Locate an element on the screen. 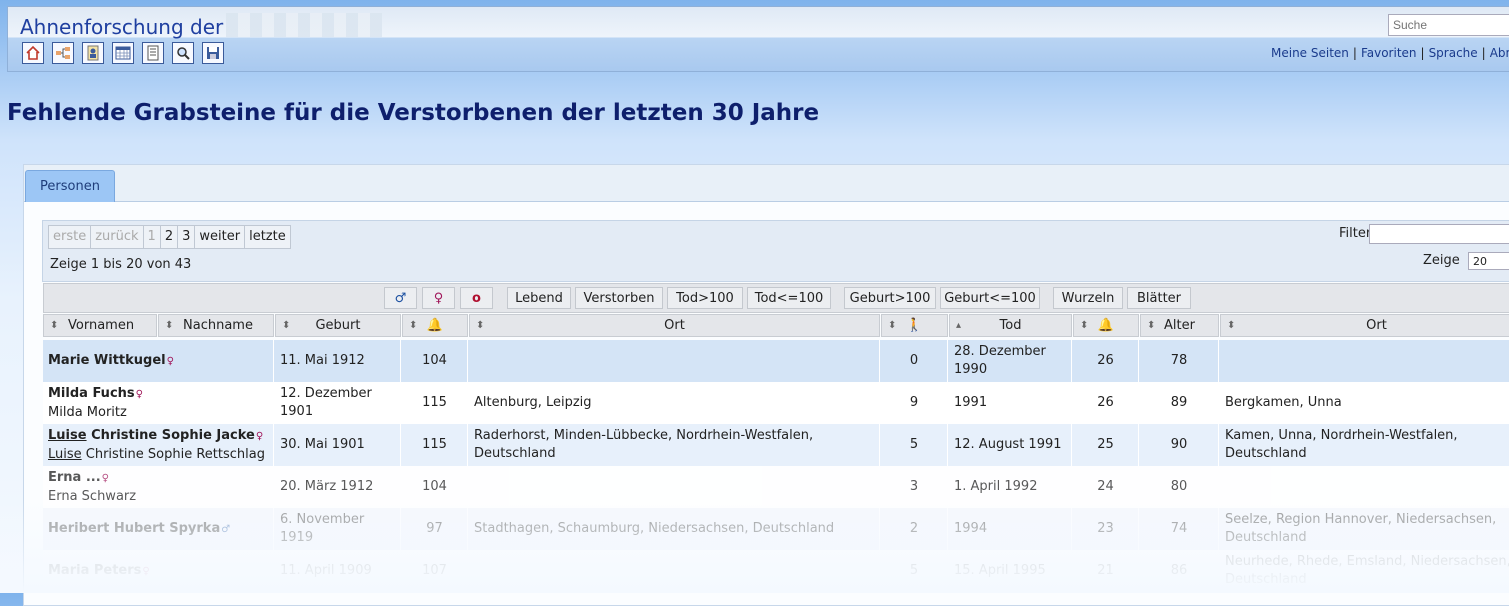  col-ort-tod: ⬍ Ort is located at coordinates (1364, 325).